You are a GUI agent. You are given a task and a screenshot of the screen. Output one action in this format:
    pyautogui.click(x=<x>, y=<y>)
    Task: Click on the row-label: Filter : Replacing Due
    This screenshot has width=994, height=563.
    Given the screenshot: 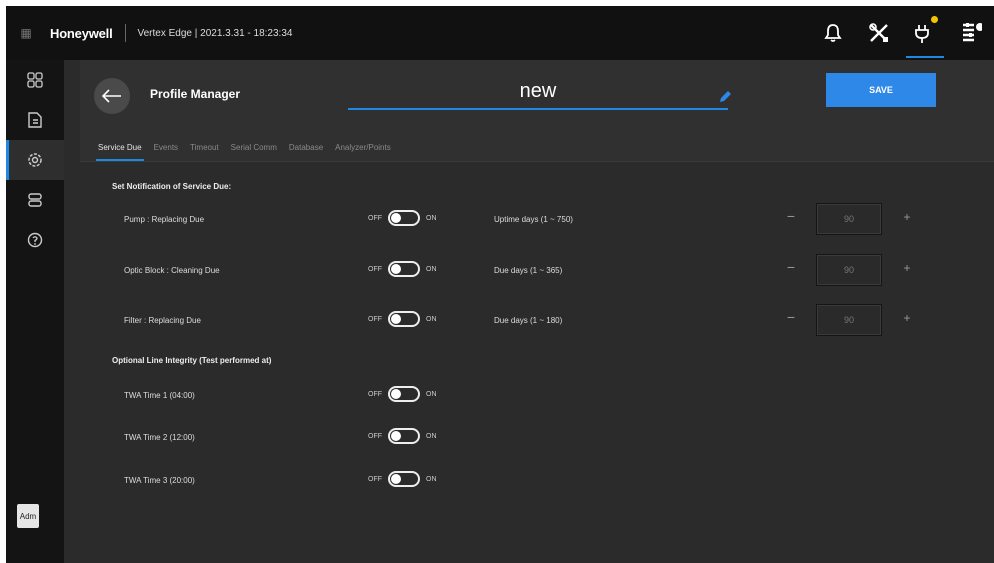 What is the action you would take?
    pyautogui.click(x=162, y=320)
    